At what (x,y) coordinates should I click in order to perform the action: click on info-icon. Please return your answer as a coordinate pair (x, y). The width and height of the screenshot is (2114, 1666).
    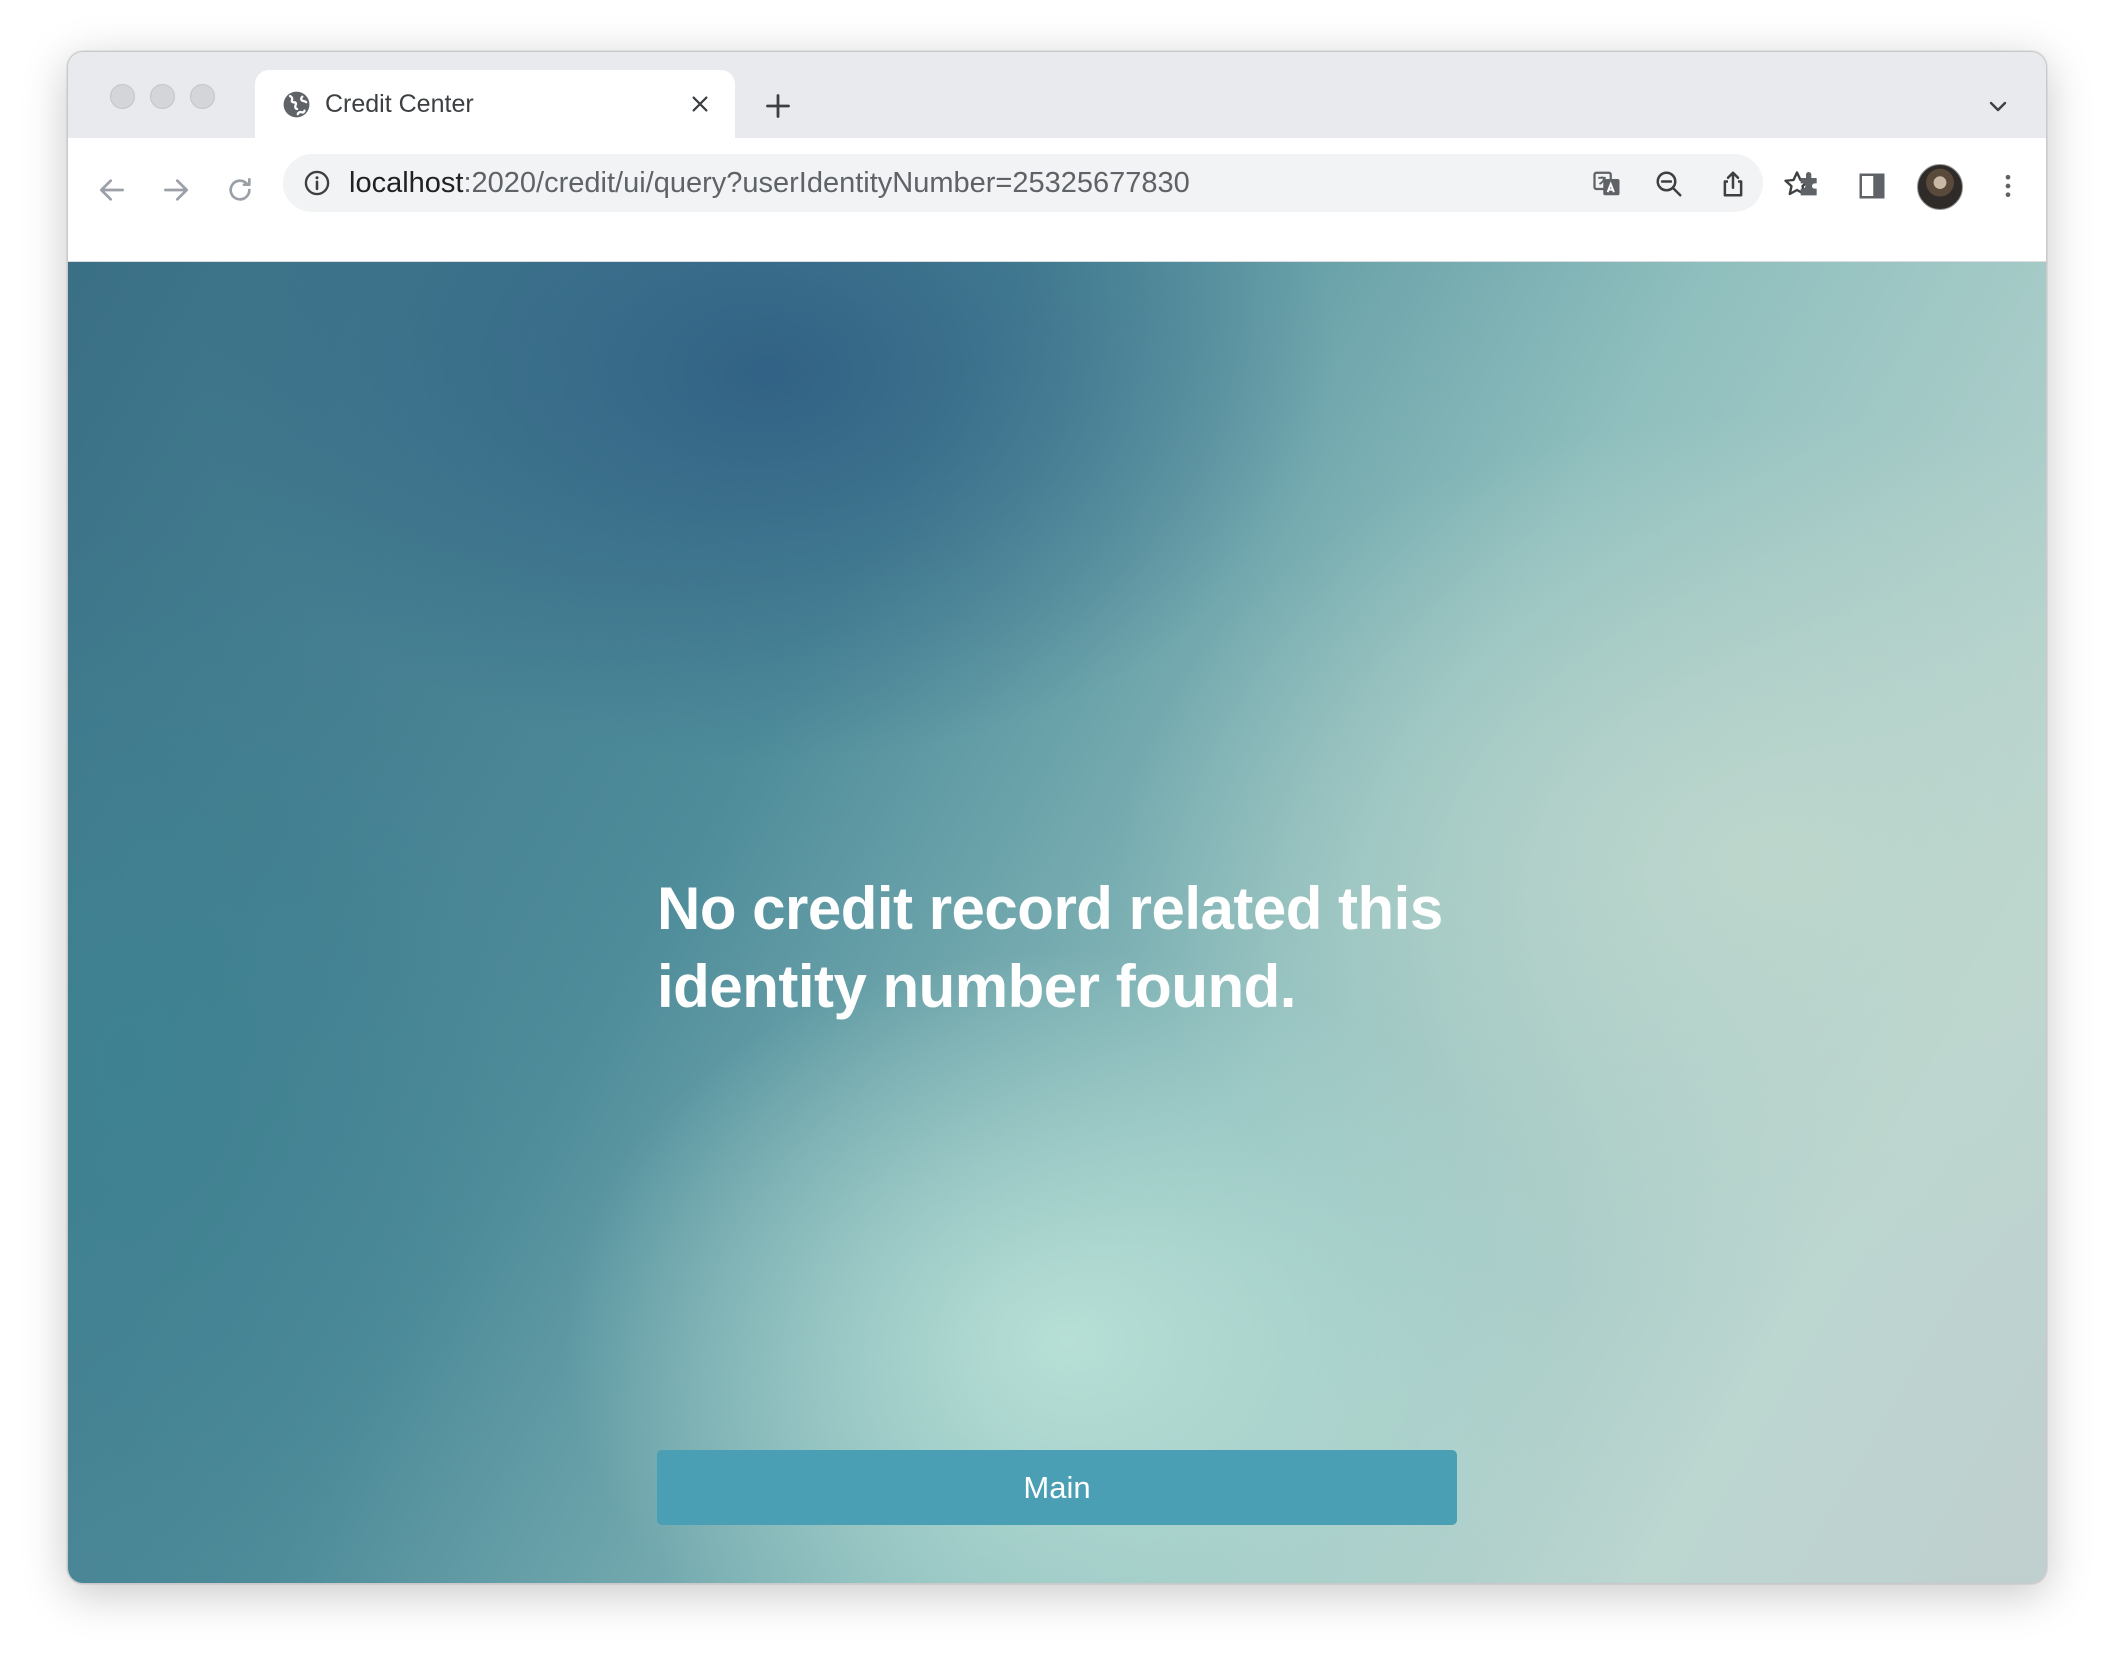
    Looking at the image, I should click on (317, 183).